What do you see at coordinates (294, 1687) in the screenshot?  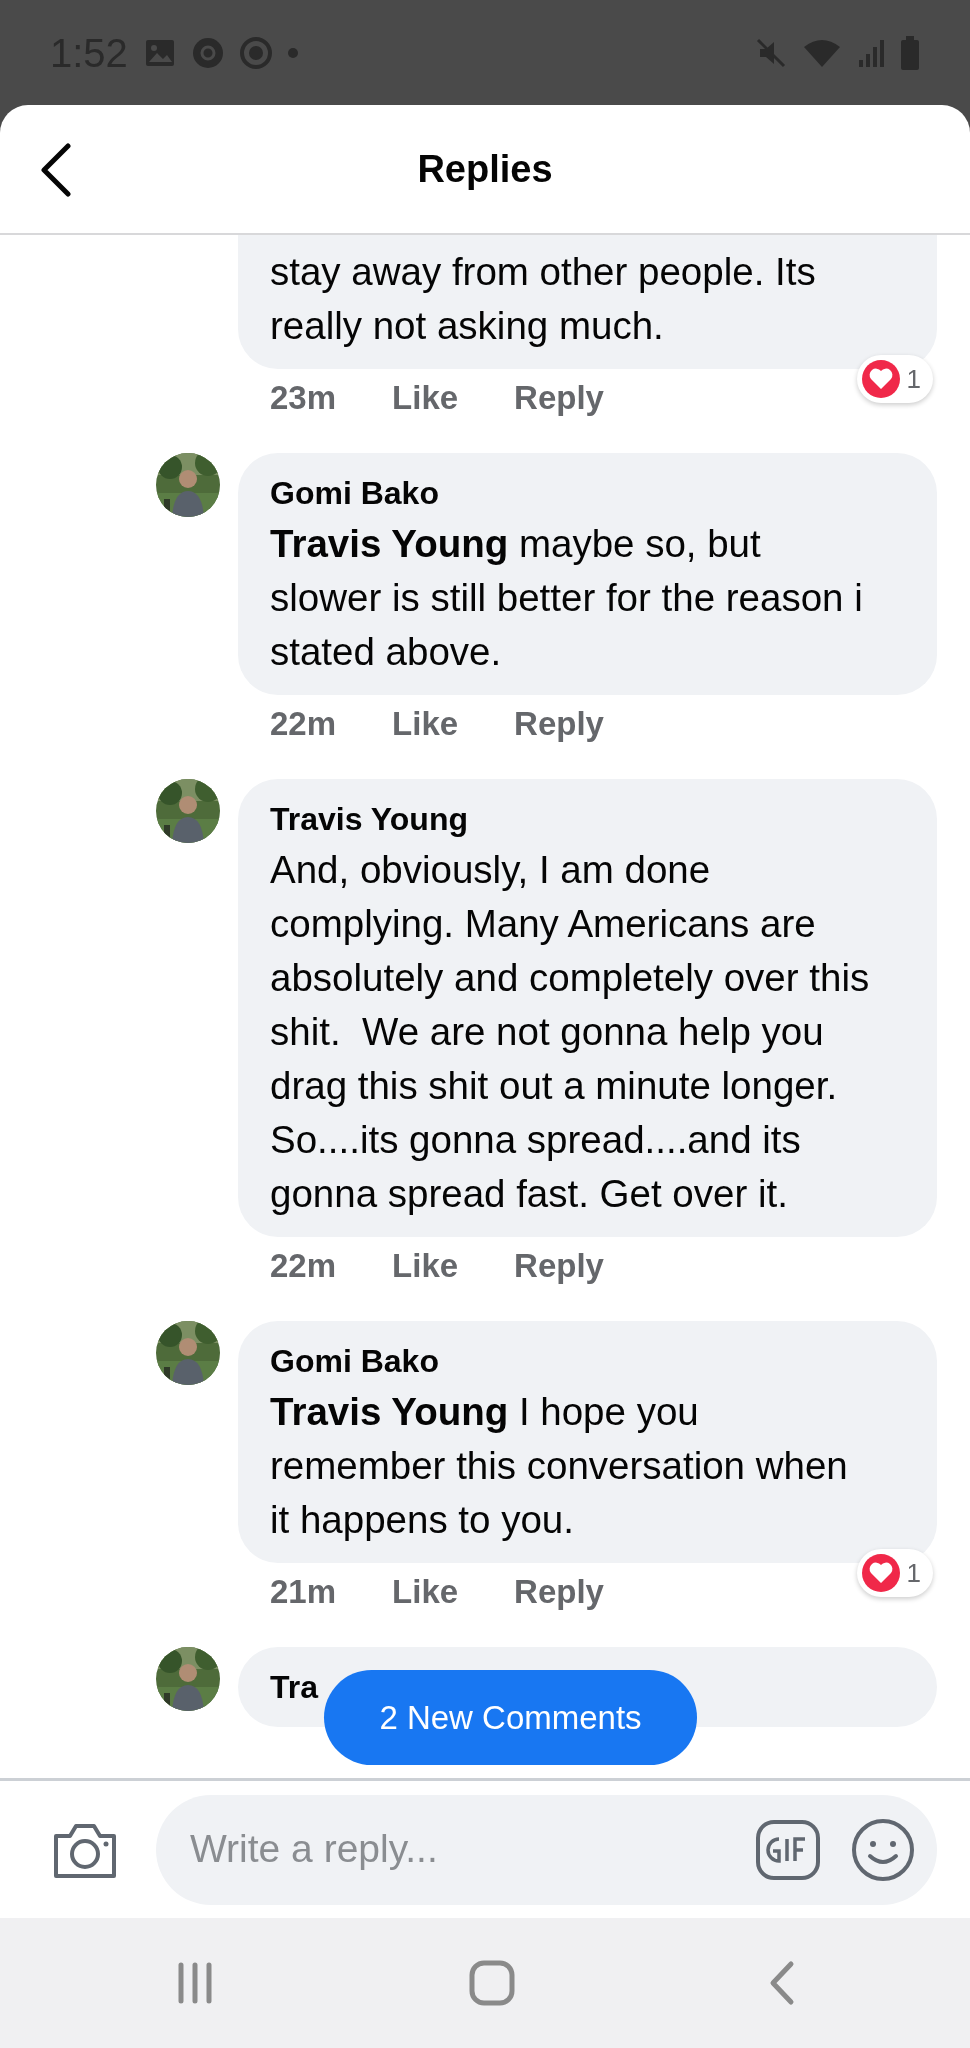 I see `author-name: Tra` at bounding box center [294, 1687].